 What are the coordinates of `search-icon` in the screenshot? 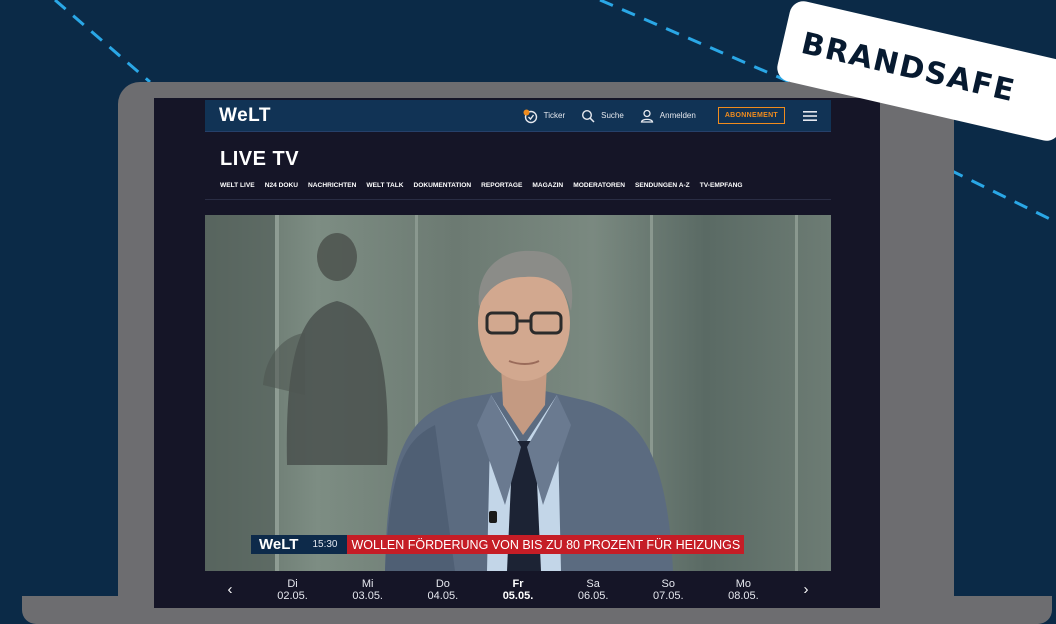 It's located at (588, 116).